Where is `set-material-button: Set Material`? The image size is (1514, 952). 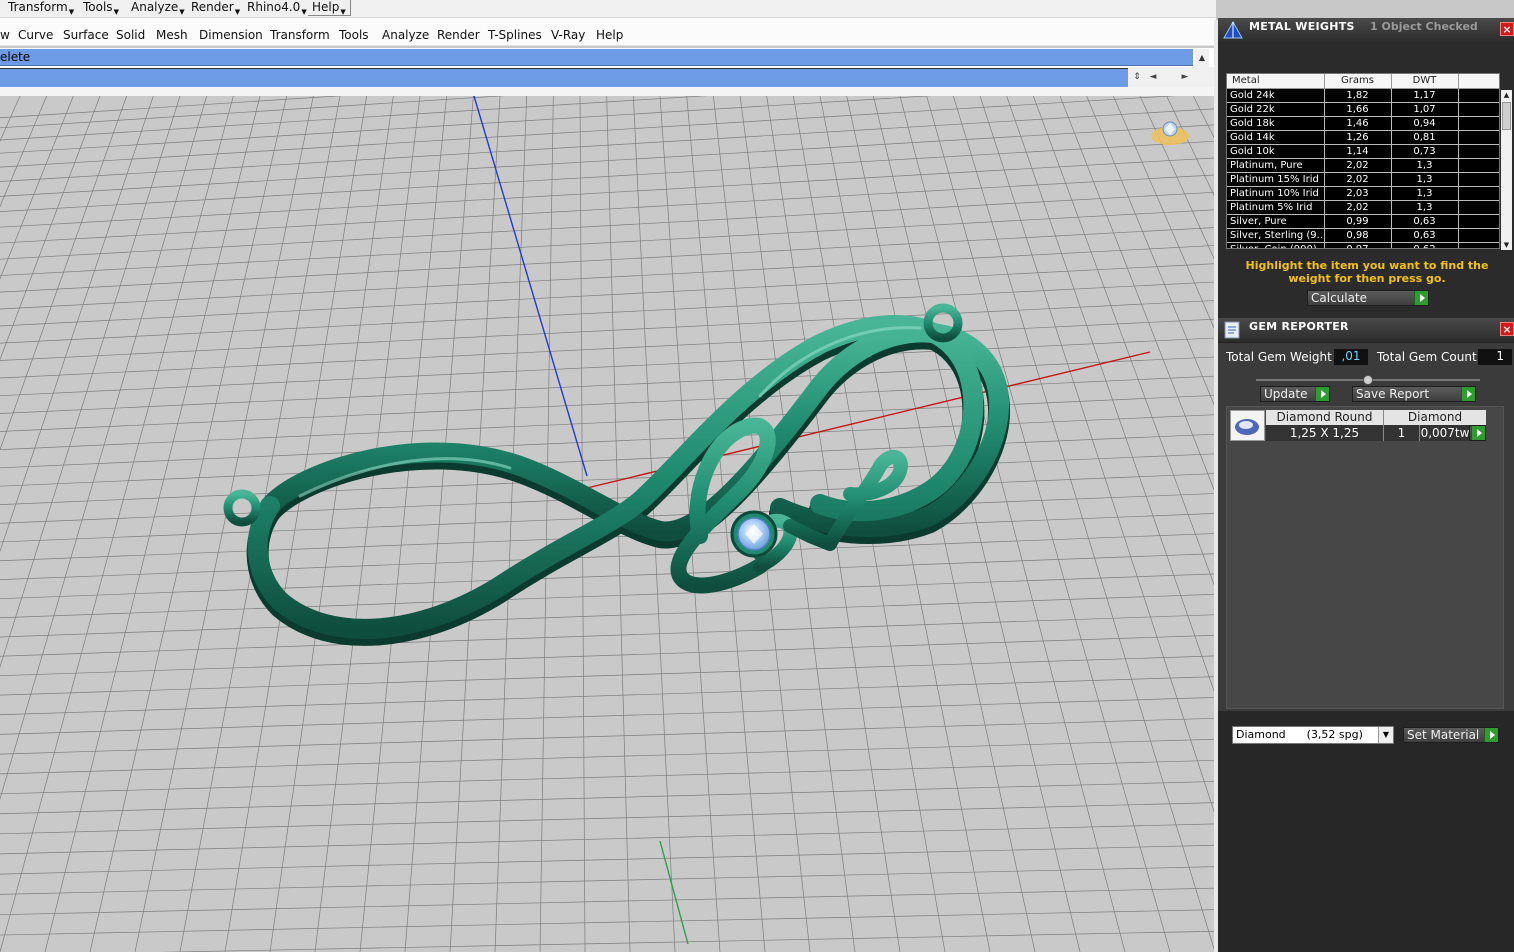
set-material-button: Set Material is located at coordinates (1451, 735).